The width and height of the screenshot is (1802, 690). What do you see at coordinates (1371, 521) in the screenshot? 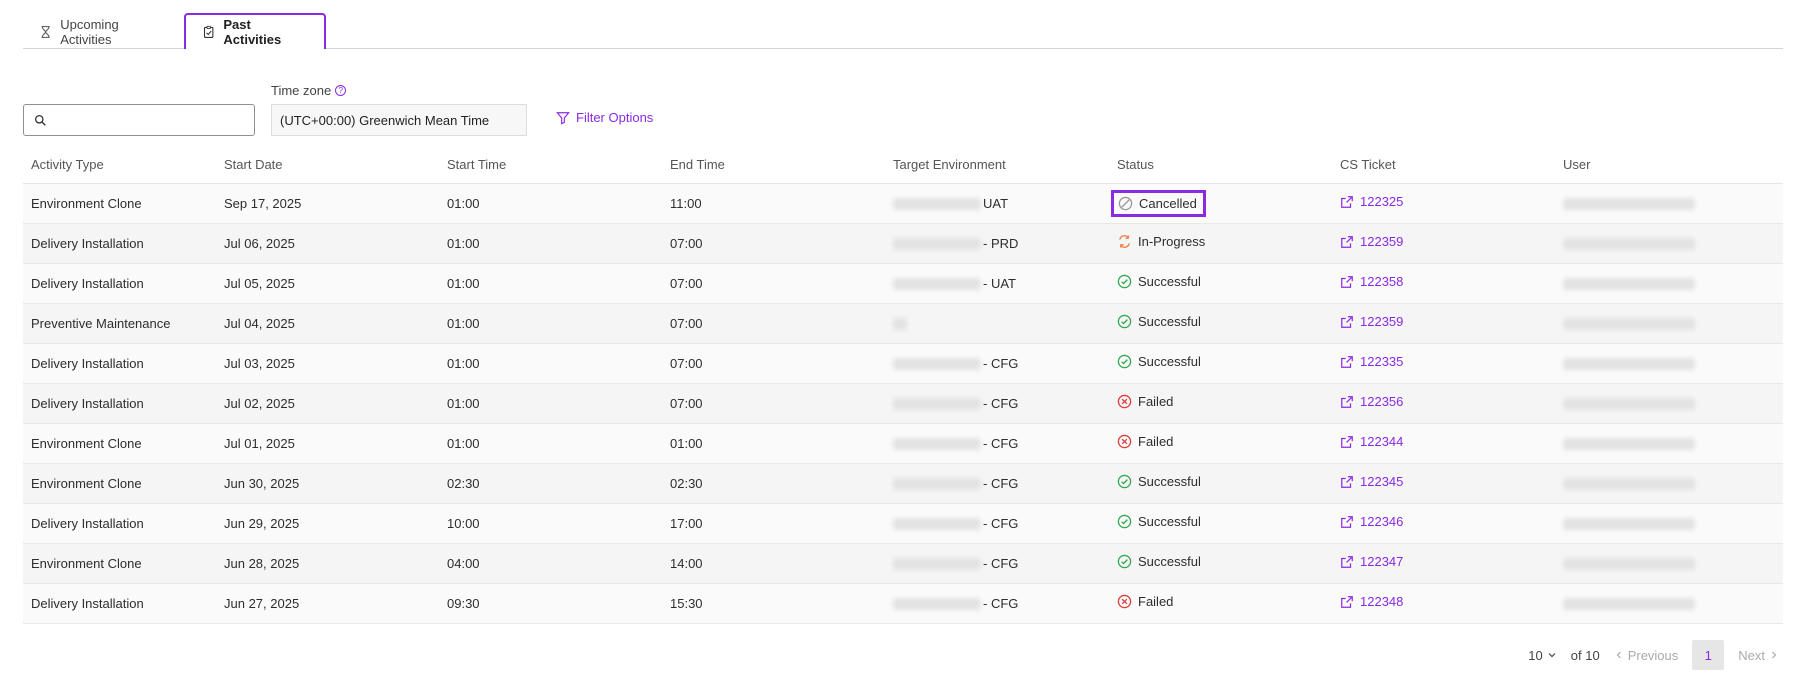
I see `cs-ticket-link: 122346` at bounding box center [1371, 521].